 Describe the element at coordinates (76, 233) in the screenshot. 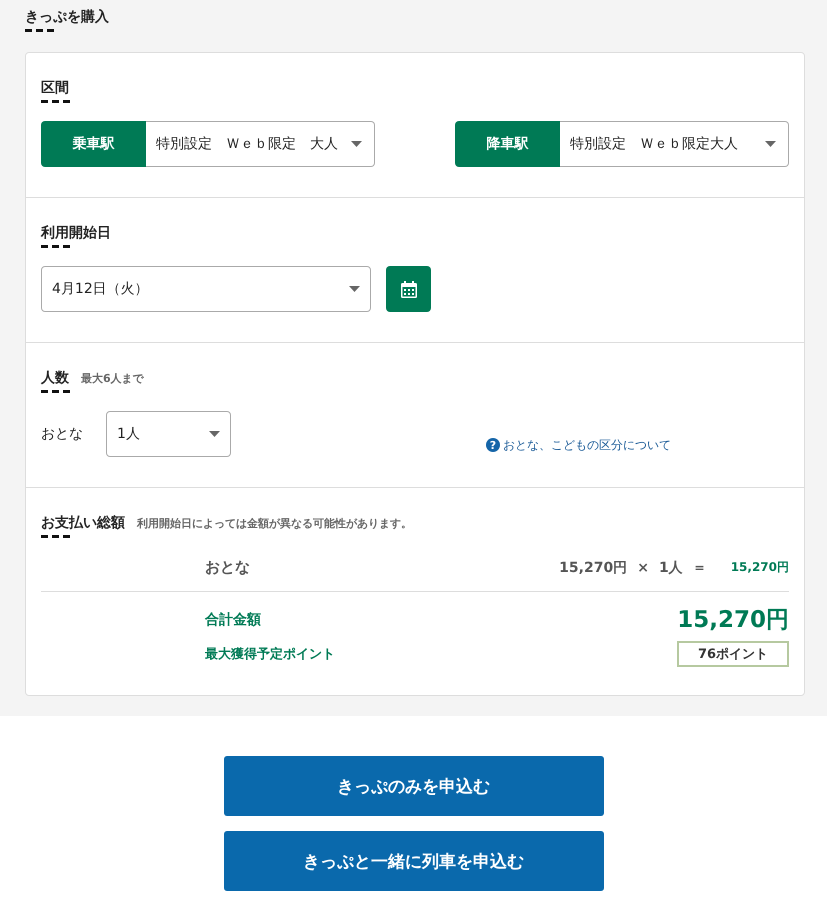

I see `section-heading: 利用開始日` at that location.